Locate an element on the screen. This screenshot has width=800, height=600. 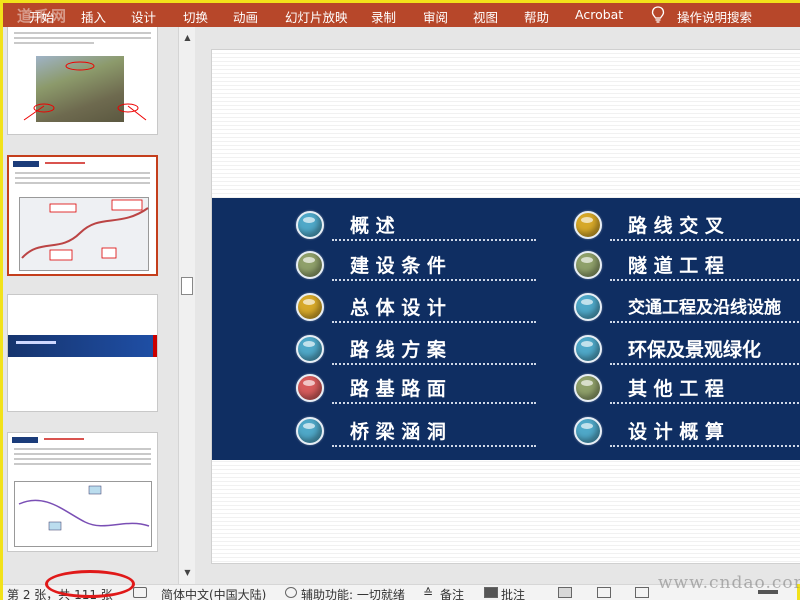
tab-animations: 动画 is located at coordinates (245, 16).